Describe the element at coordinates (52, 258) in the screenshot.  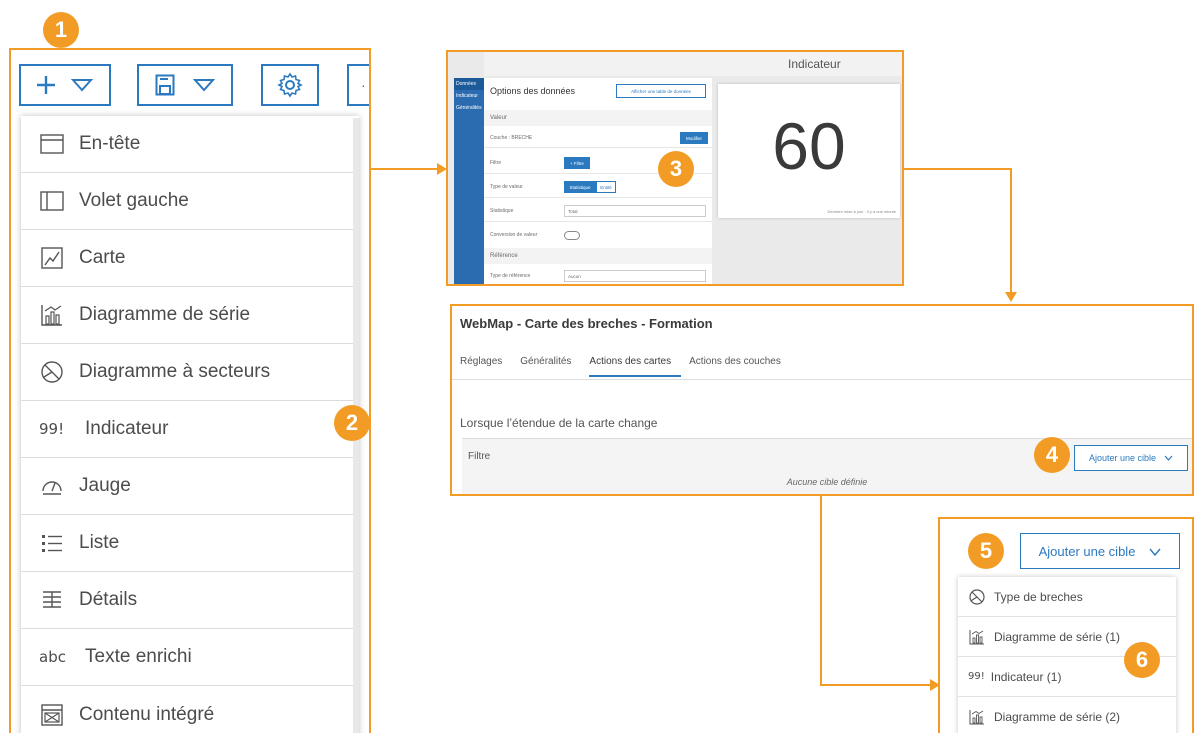
I see `map-icon` at that location.